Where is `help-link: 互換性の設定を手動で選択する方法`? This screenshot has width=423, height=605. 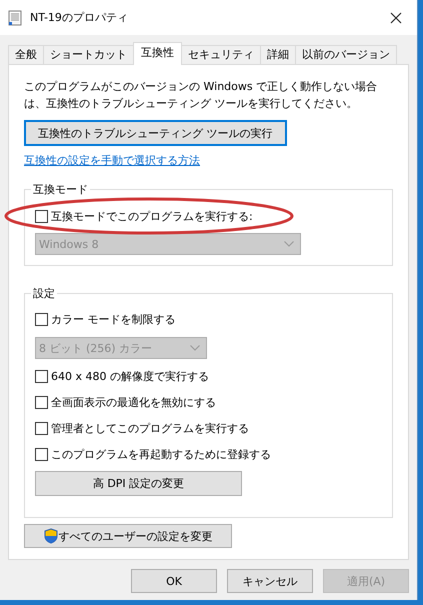
help-link: 互換性の設定を手動で選択する方法 is located at coordinates (112, 160).